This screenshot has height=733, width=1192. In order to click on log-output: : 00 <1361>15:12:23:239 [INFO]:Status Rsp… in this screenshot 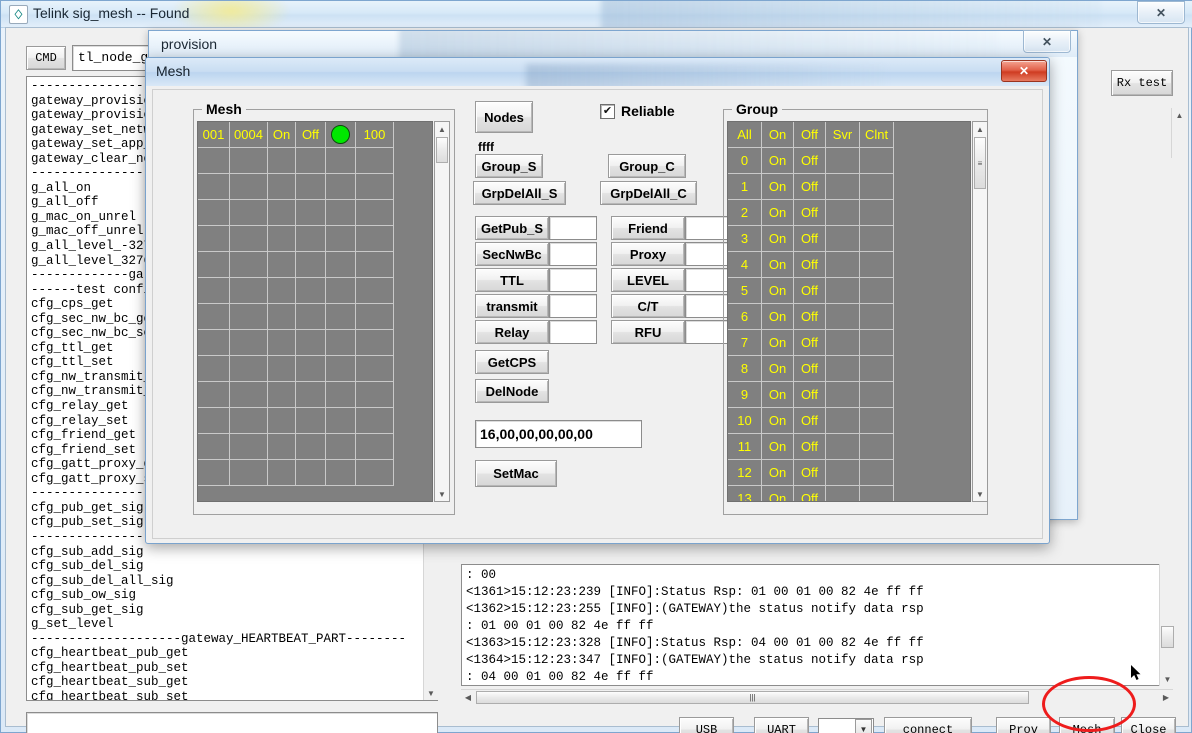, I will do `click(817, 625)`.